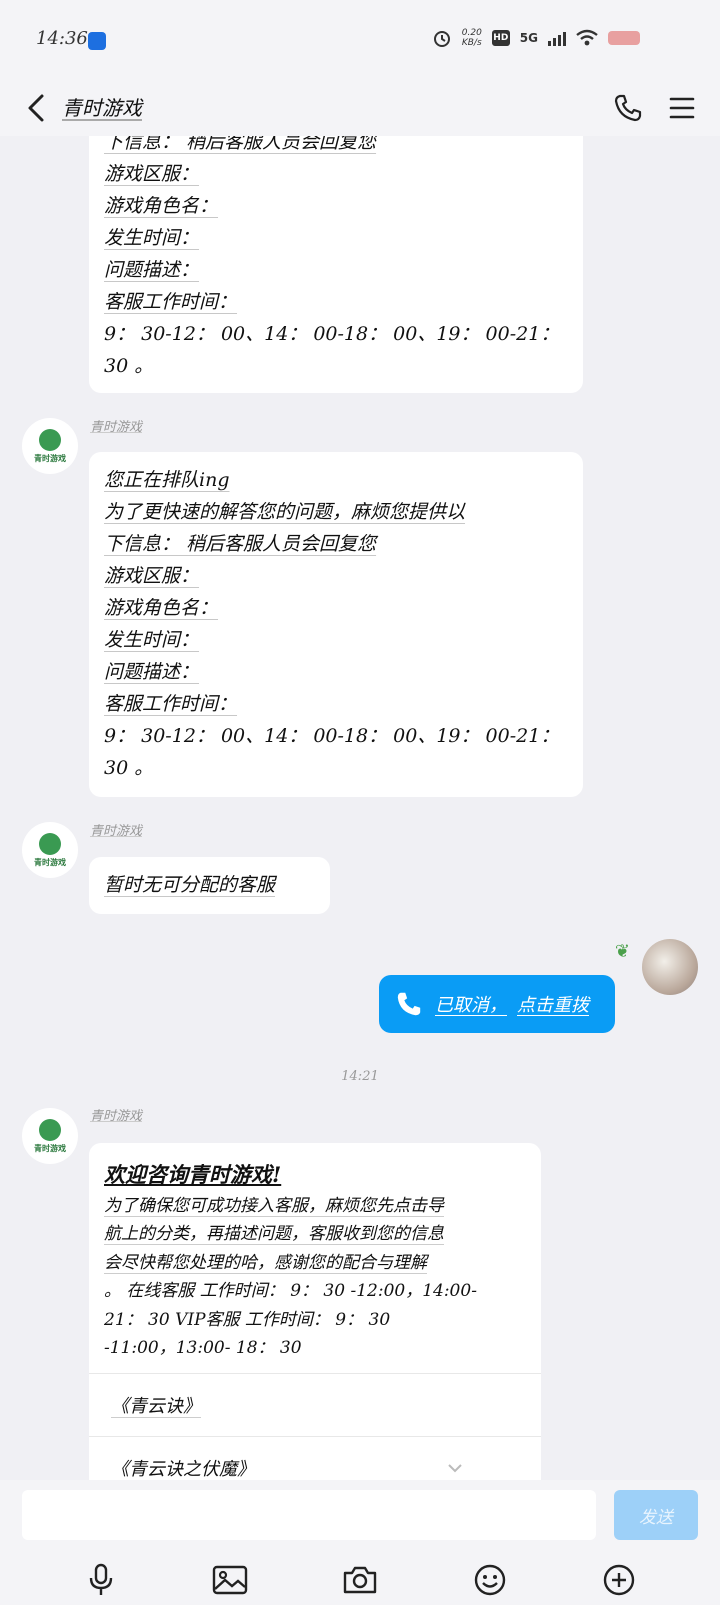 The width and height of the screenshot is (720, 1605). Describe the element at coordinates (528, 38) in the screenshot. I see `network-label: 5G` at that location.